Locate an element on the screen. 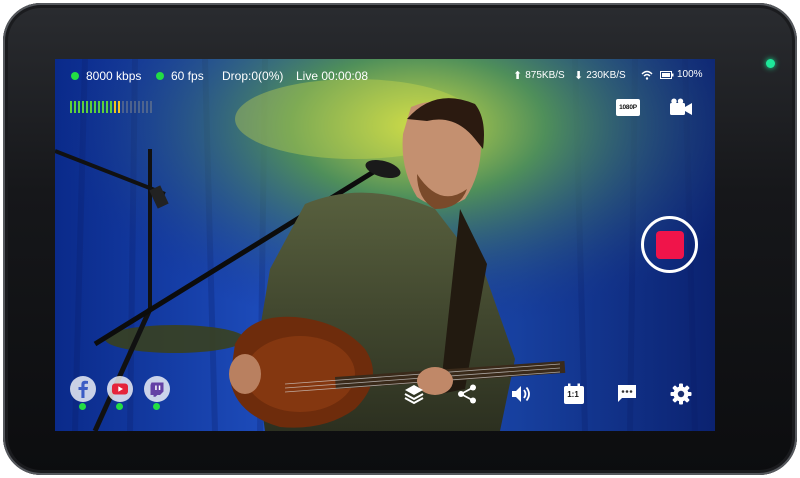  resolution-label: 1080P is located at coordinates (628, 107).